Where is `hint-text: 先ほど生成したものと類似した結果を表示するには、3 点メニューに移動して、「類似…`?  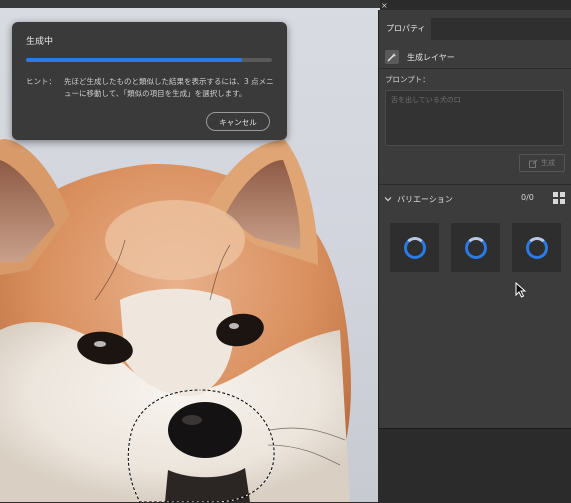
hint-text: 先ほど生成したものと類似した結果を表示するには、3 点メニューに移動して、「類似… is located at coordinates (169, 87).